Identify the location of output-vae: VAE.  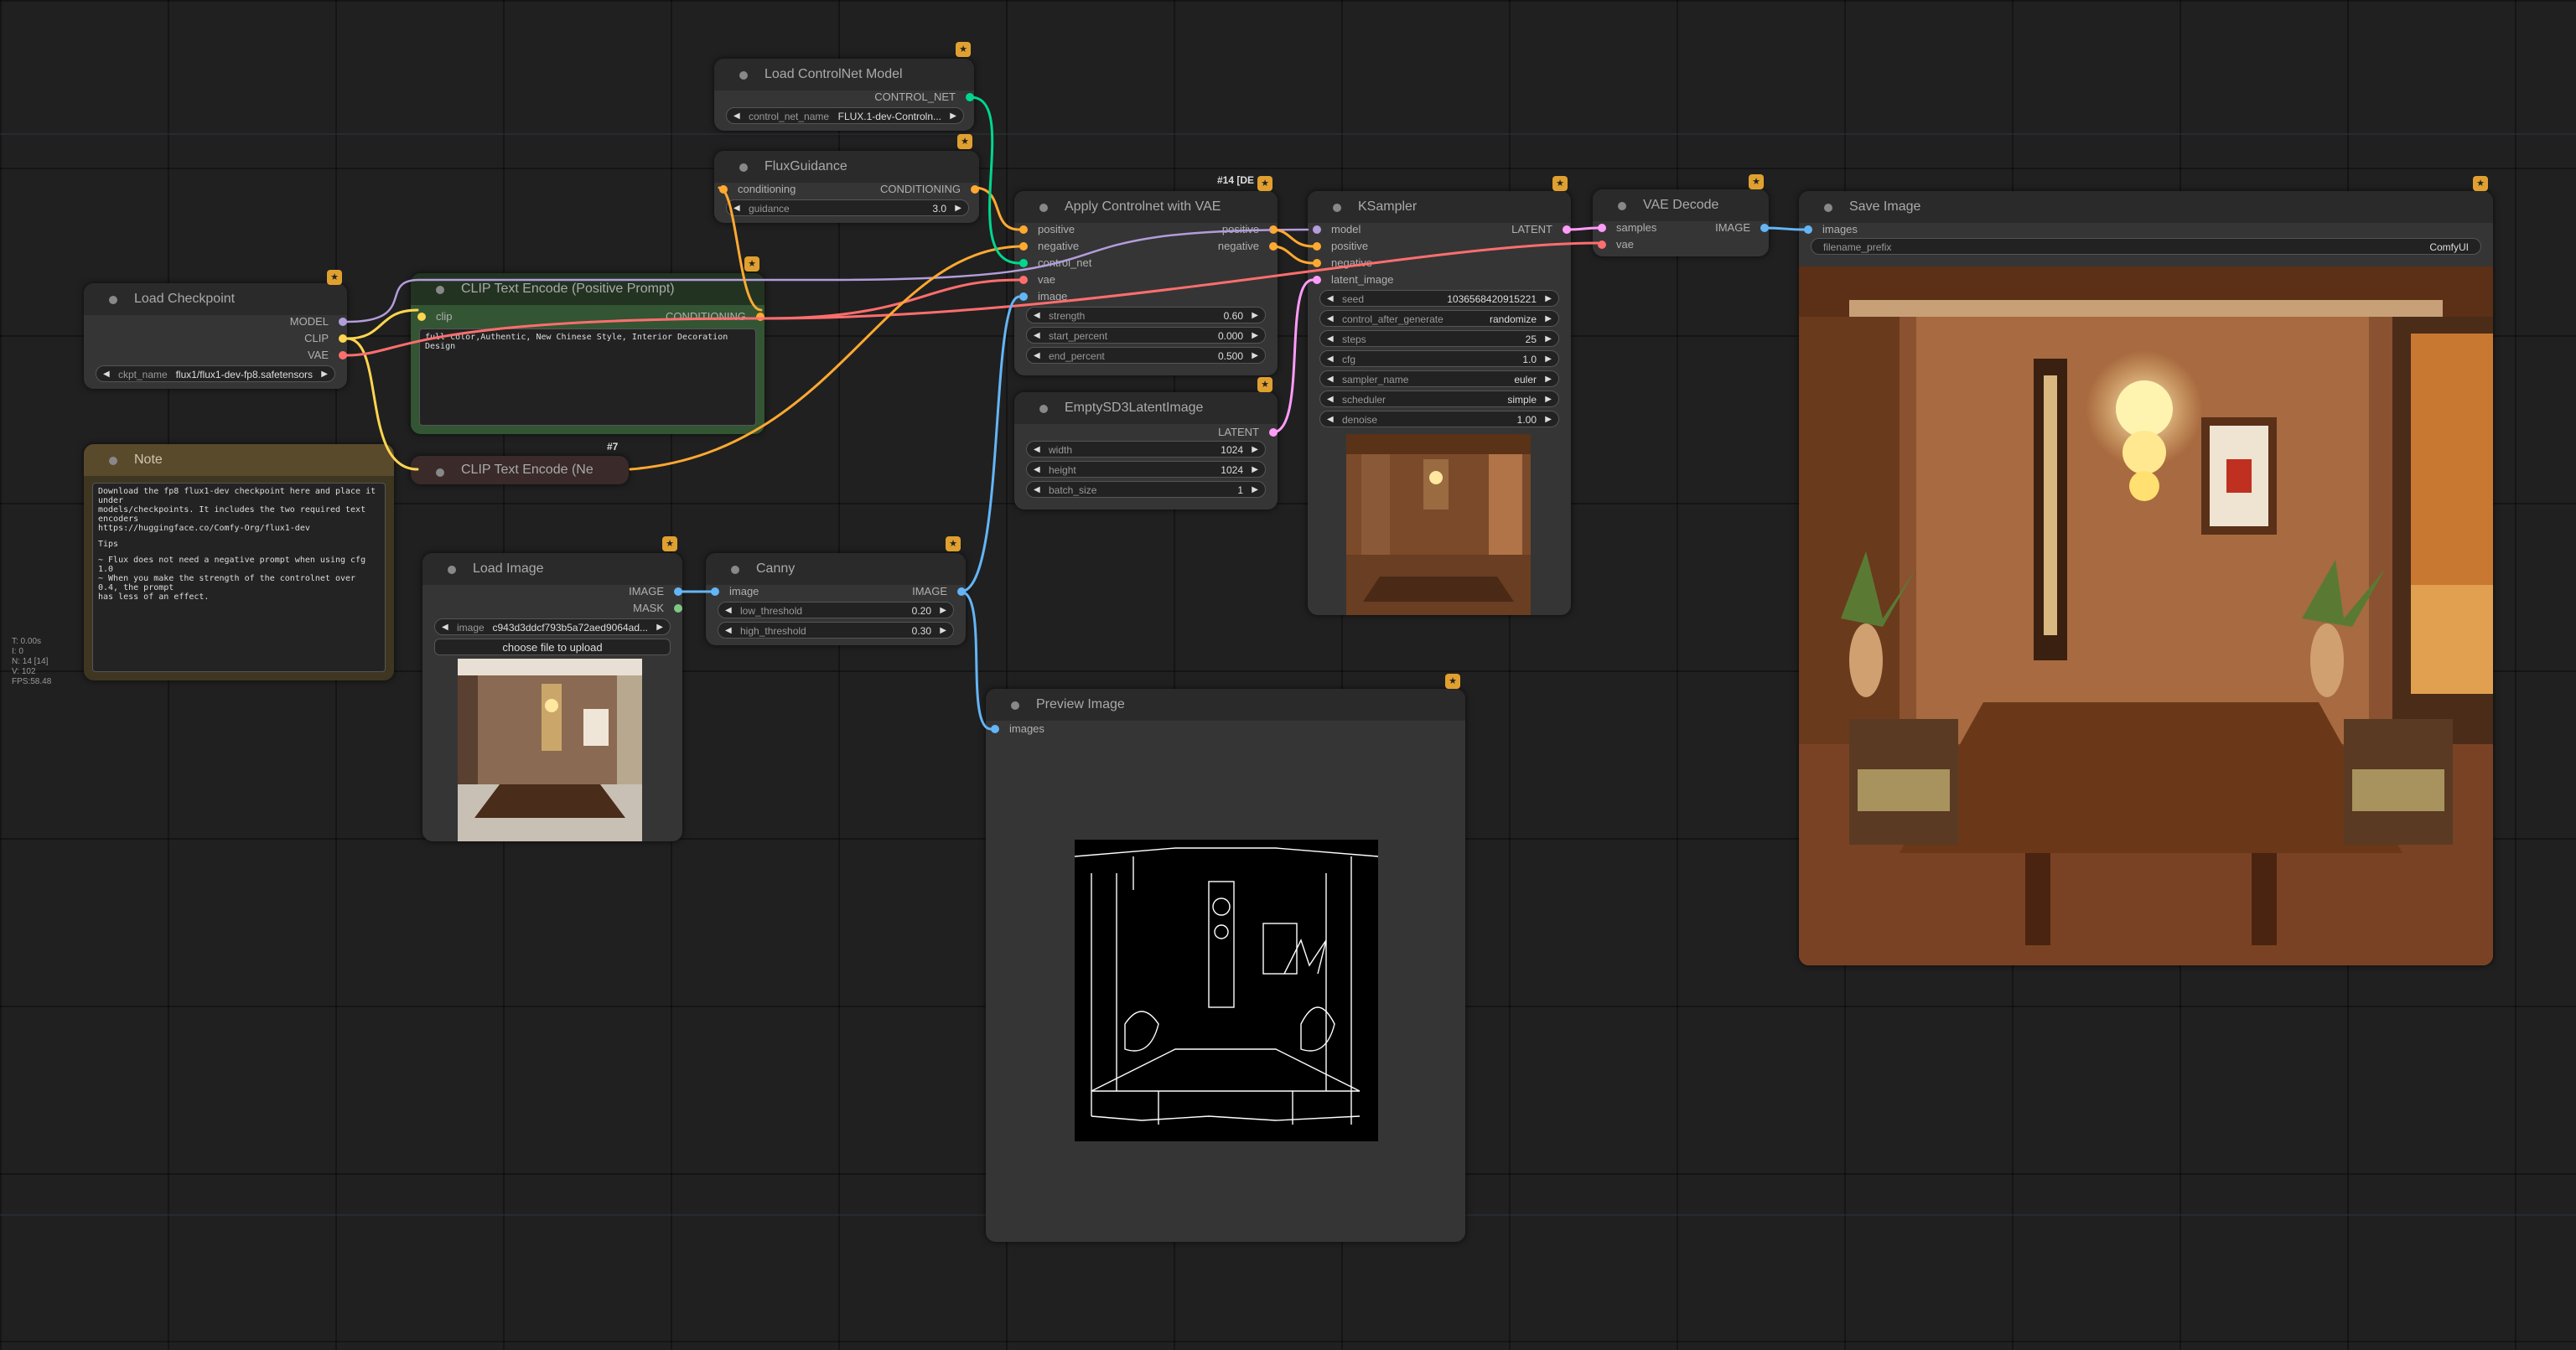
(254, 355).